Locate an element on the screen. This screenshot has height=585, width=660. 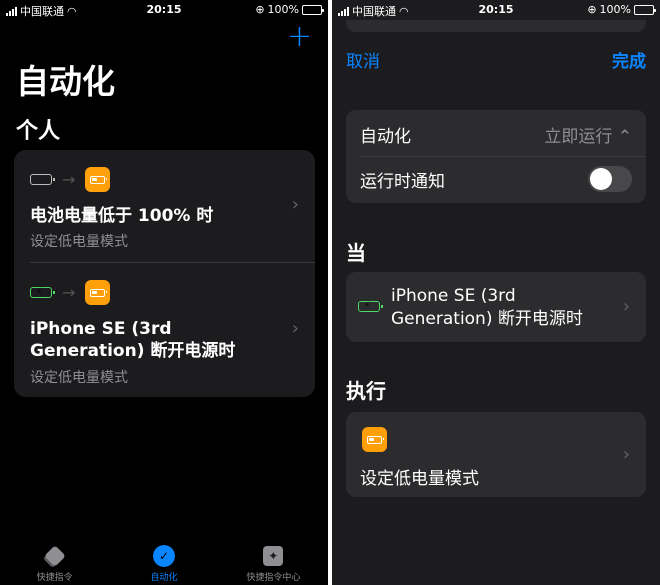
battery-full-icon is located at coordinates (42, 179).